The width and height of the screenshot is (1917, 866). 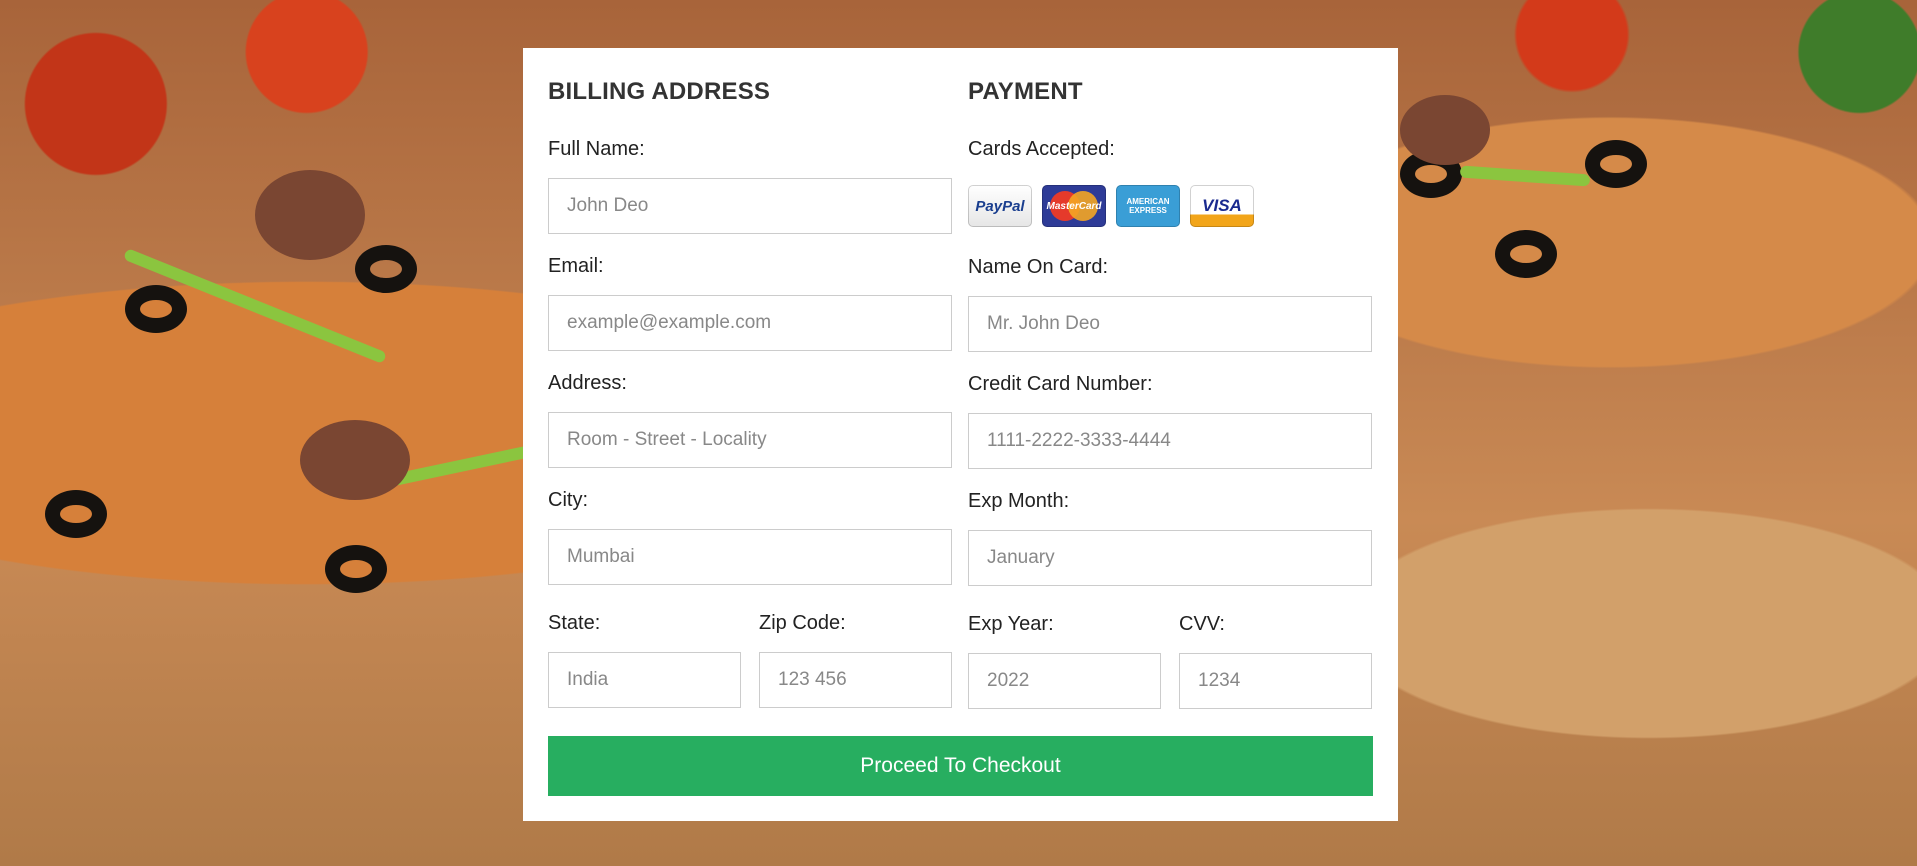 I want to click on name-on-card-label: Name On Card:, so click(x=1038, y=267).